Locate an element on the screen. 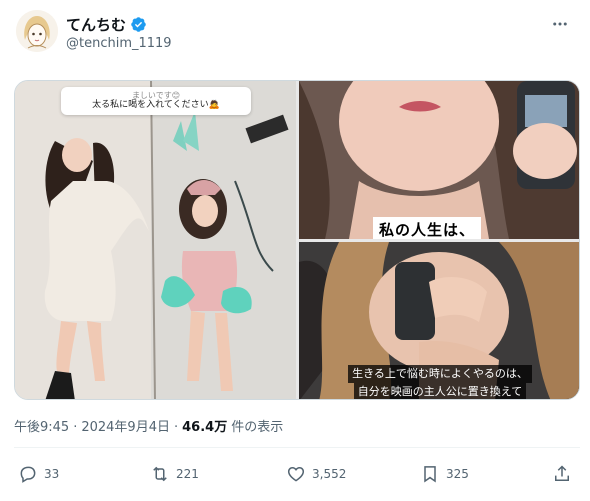  post-header: てんちむ @tenchim_1119 is located at coordinates (296, 36).